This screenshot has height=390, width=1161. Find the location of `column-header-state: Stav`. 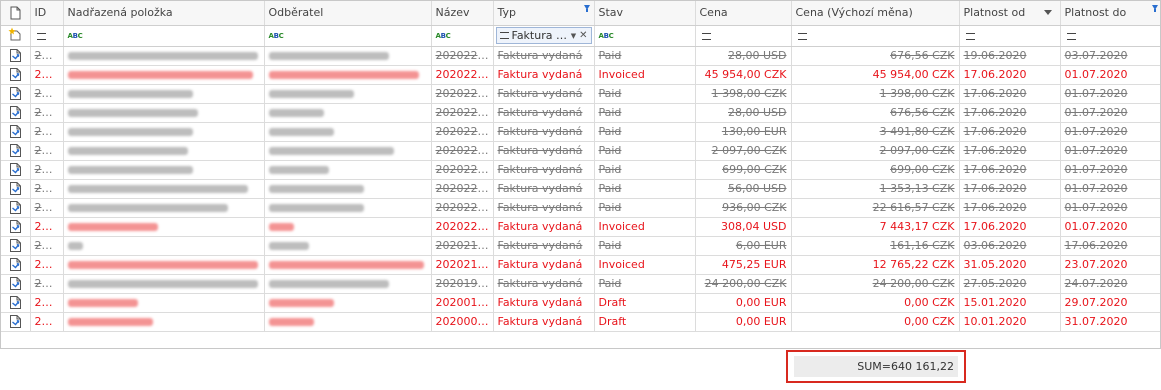

column-header-state: Stav is located at coordinates (645, 13).